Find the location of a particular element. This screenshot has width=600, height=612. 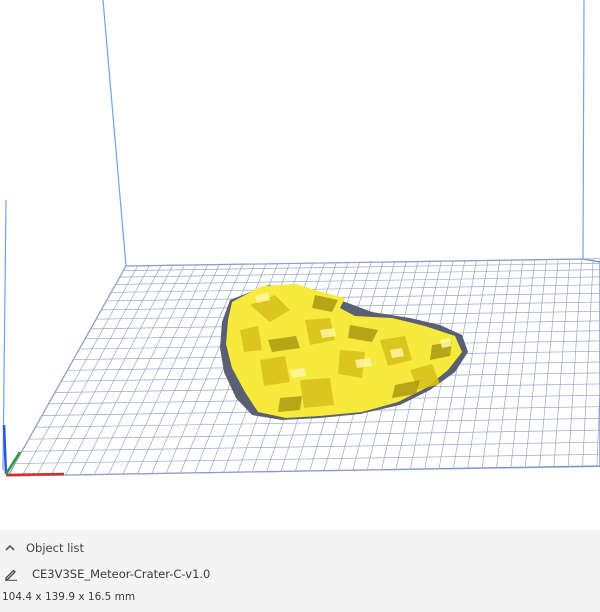

object-list-label: Object list is located at coordinates (55, 548).